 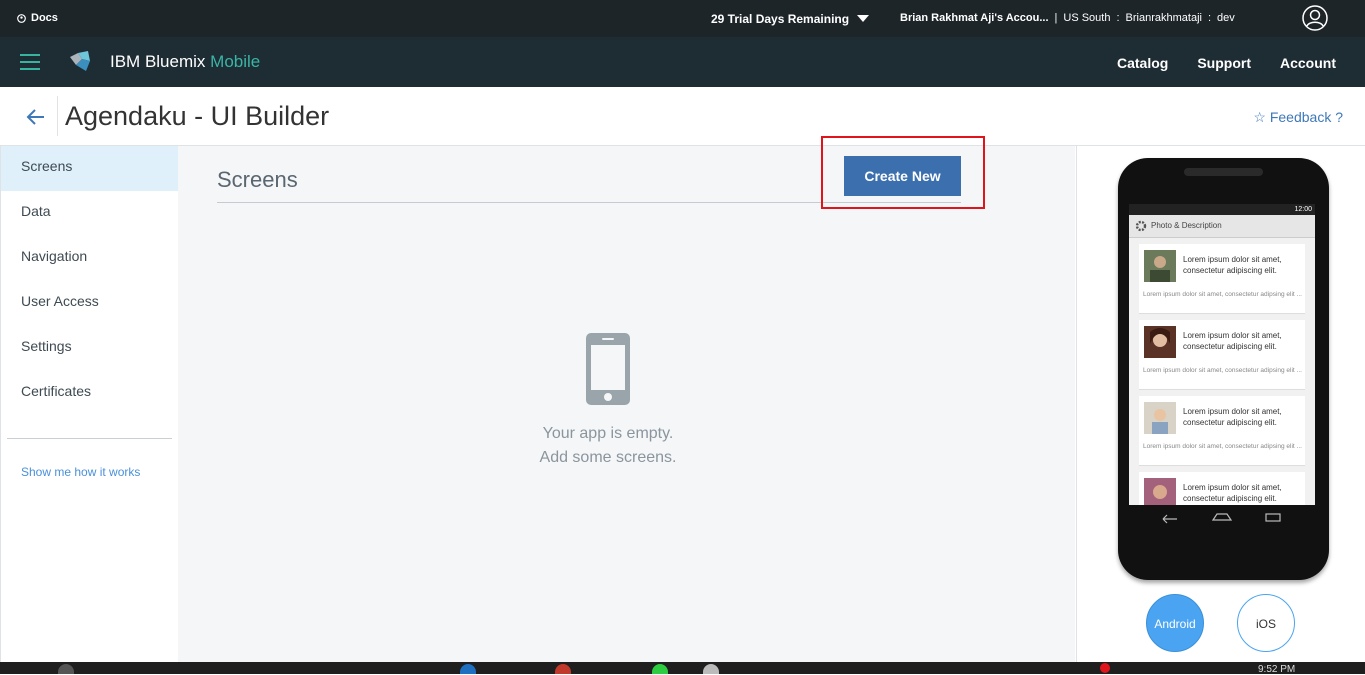 I want to click on section-heading: Screens, so click(x=257, y=179).